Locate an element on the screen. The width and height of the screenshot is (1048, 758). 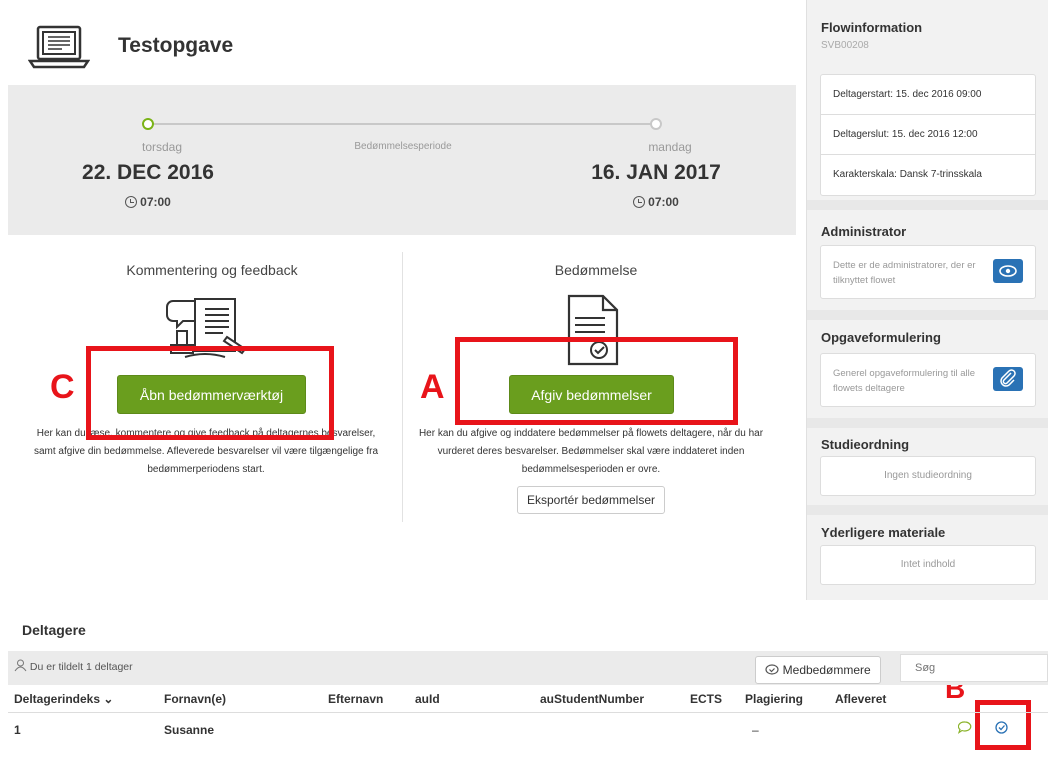
grading-panel-title: Bedømmelse is located at coordinates (596, 270).